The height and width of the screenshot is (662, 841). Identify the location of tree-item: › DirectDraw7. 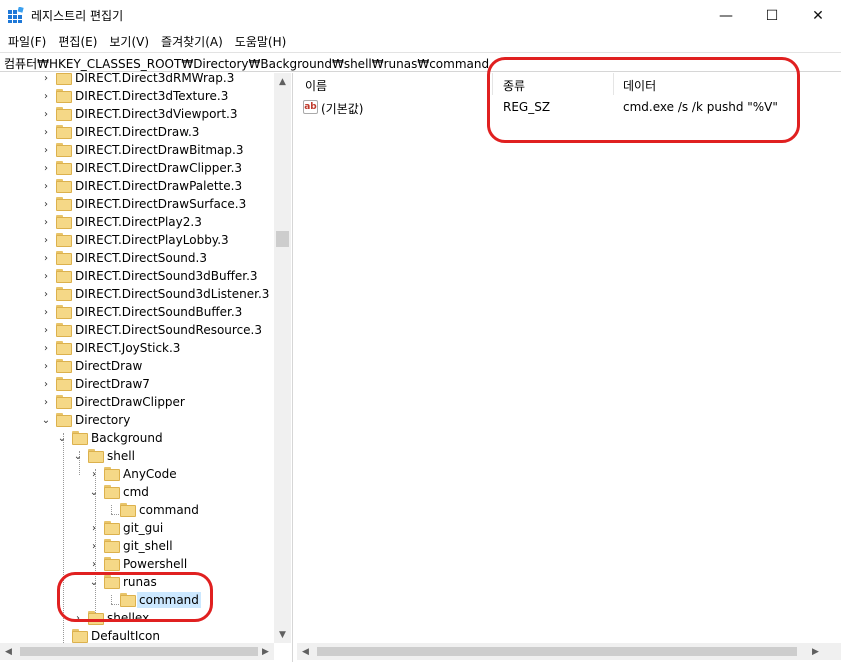
(137, 384).